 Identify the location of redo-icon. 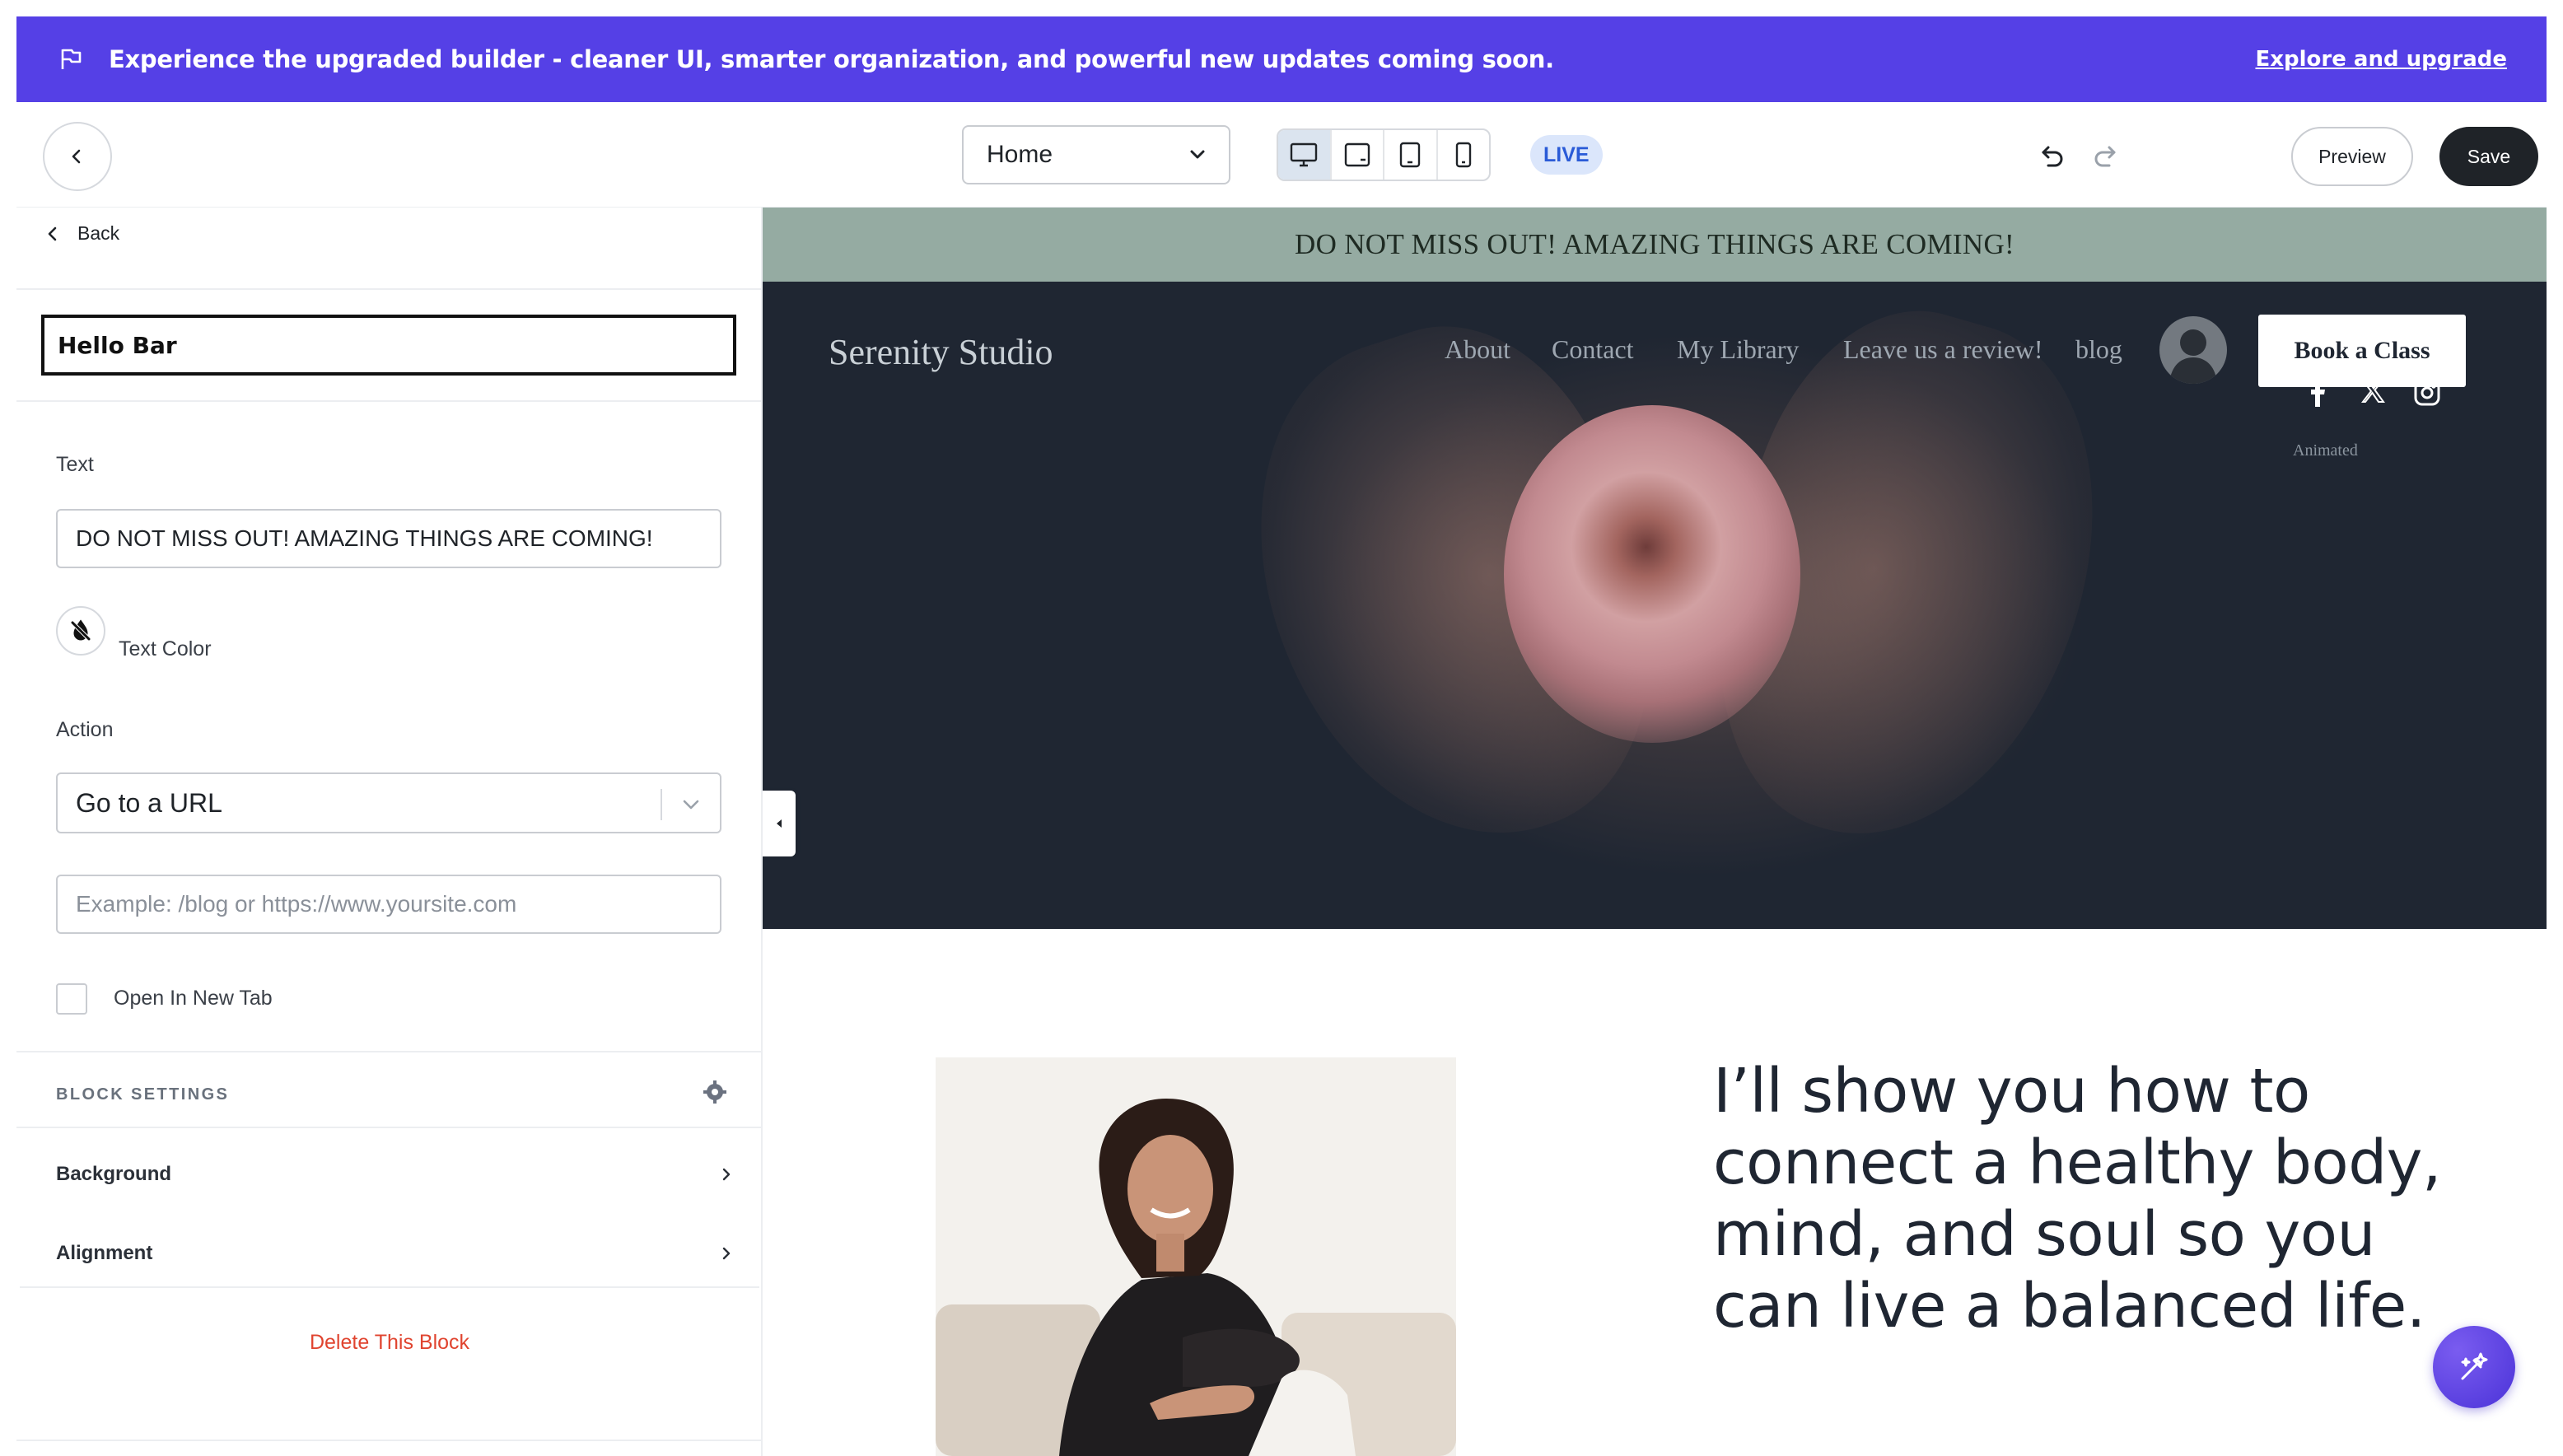
(2105, 156).